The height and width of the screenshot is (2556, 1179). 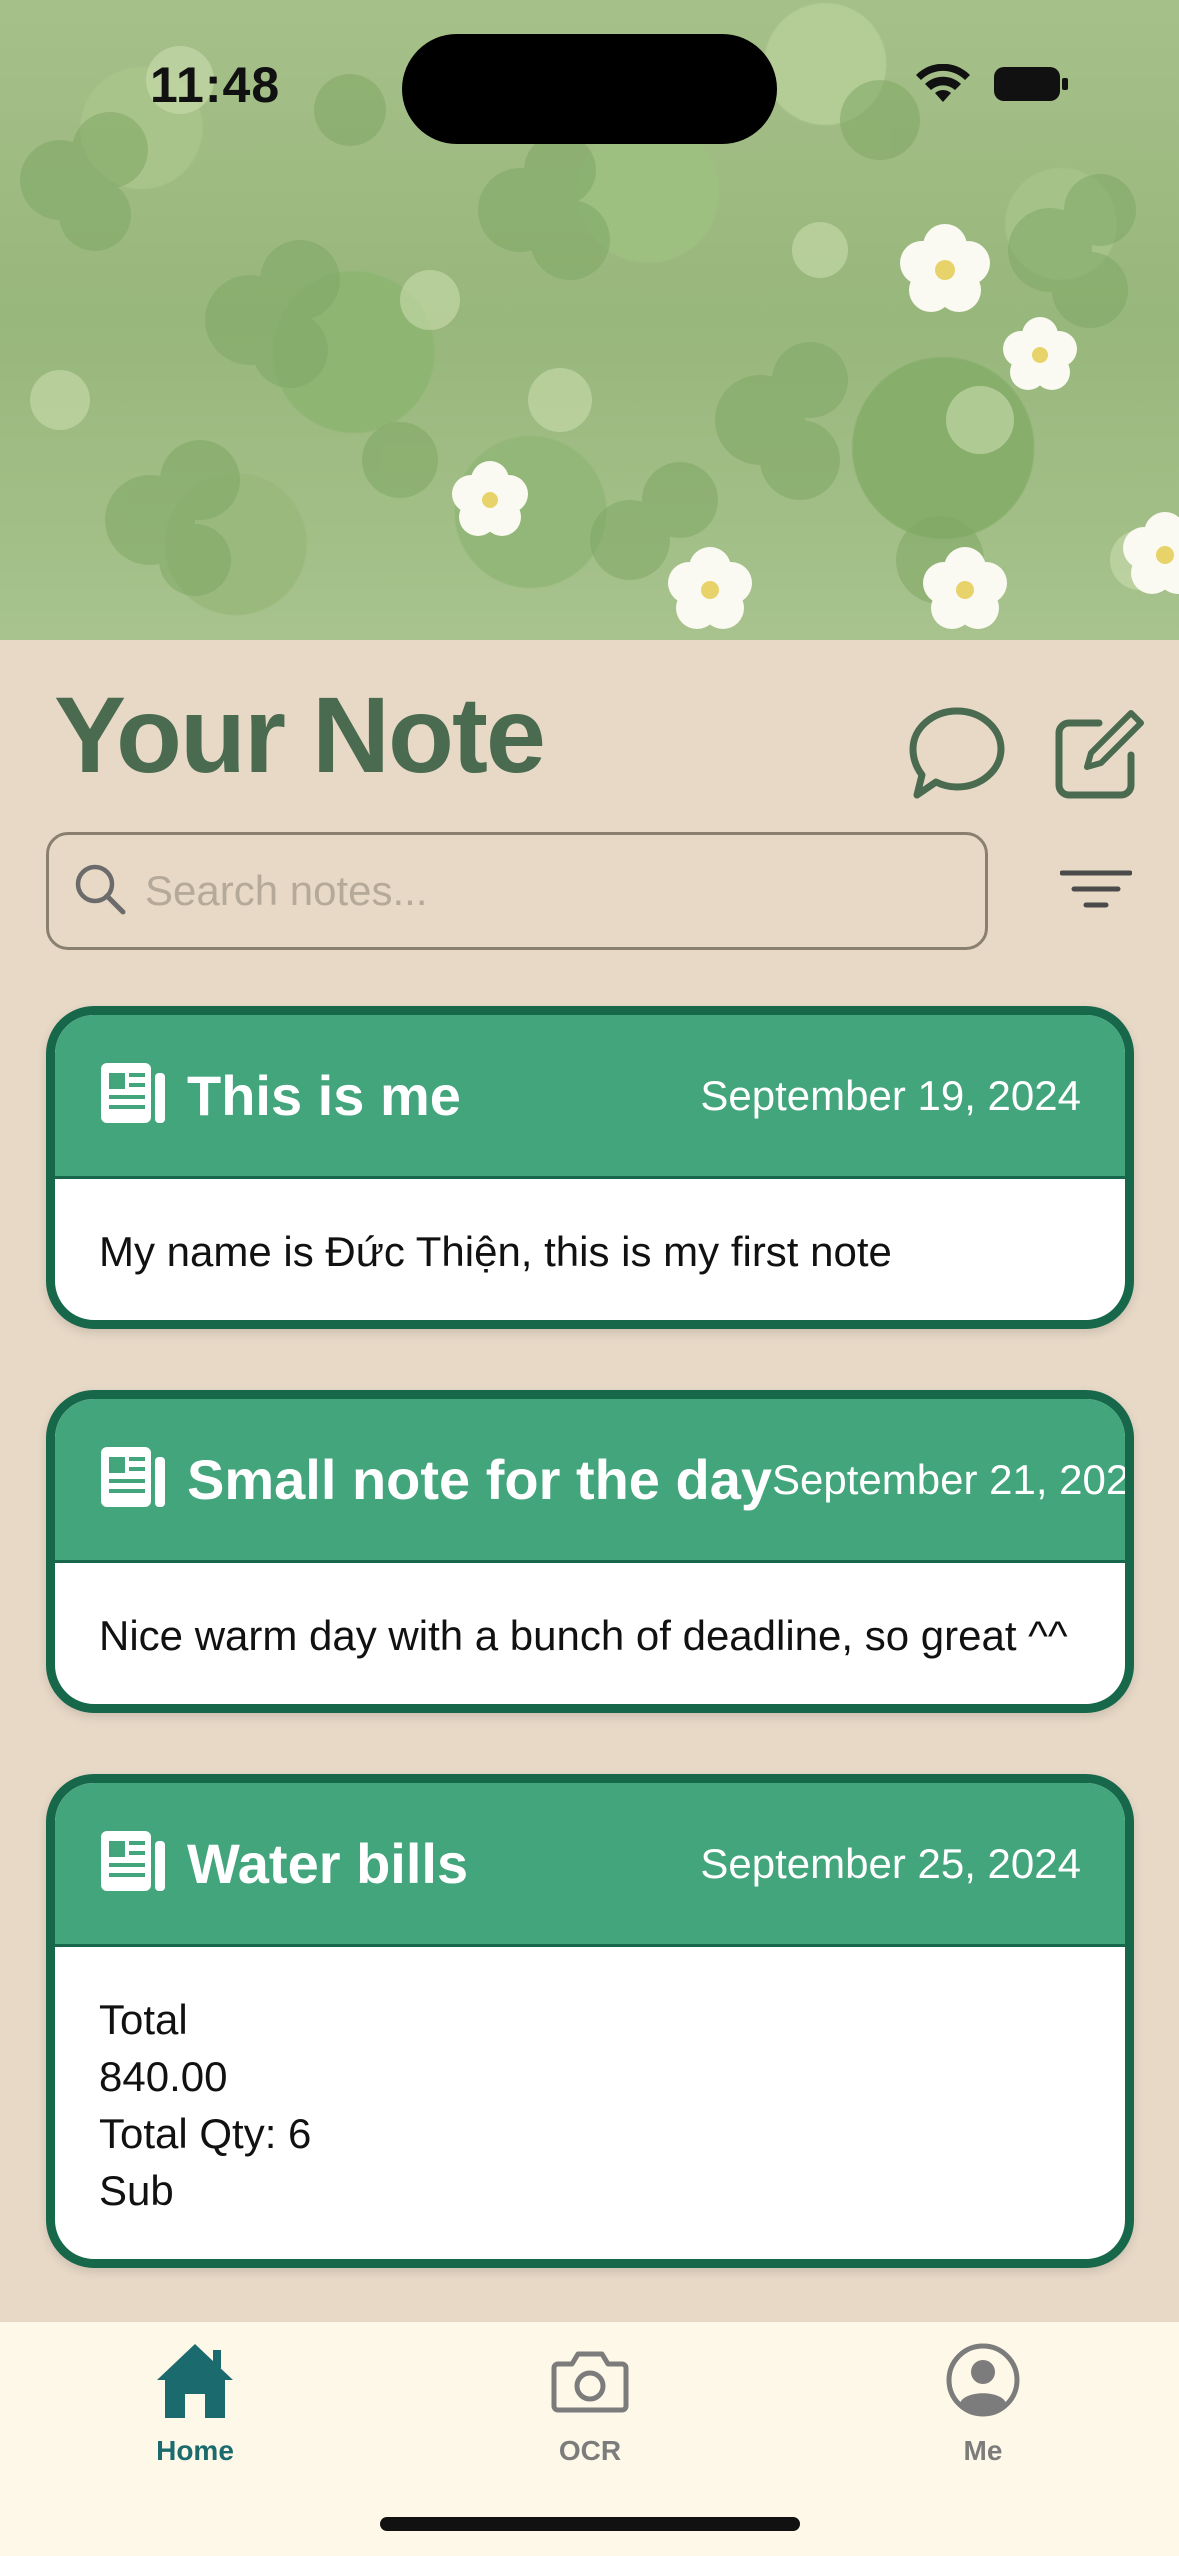 What do you see at coordinates (143, 2019) in the screenshot?
I see `note-preview-line: Total` at bounding box center [143, 2019].